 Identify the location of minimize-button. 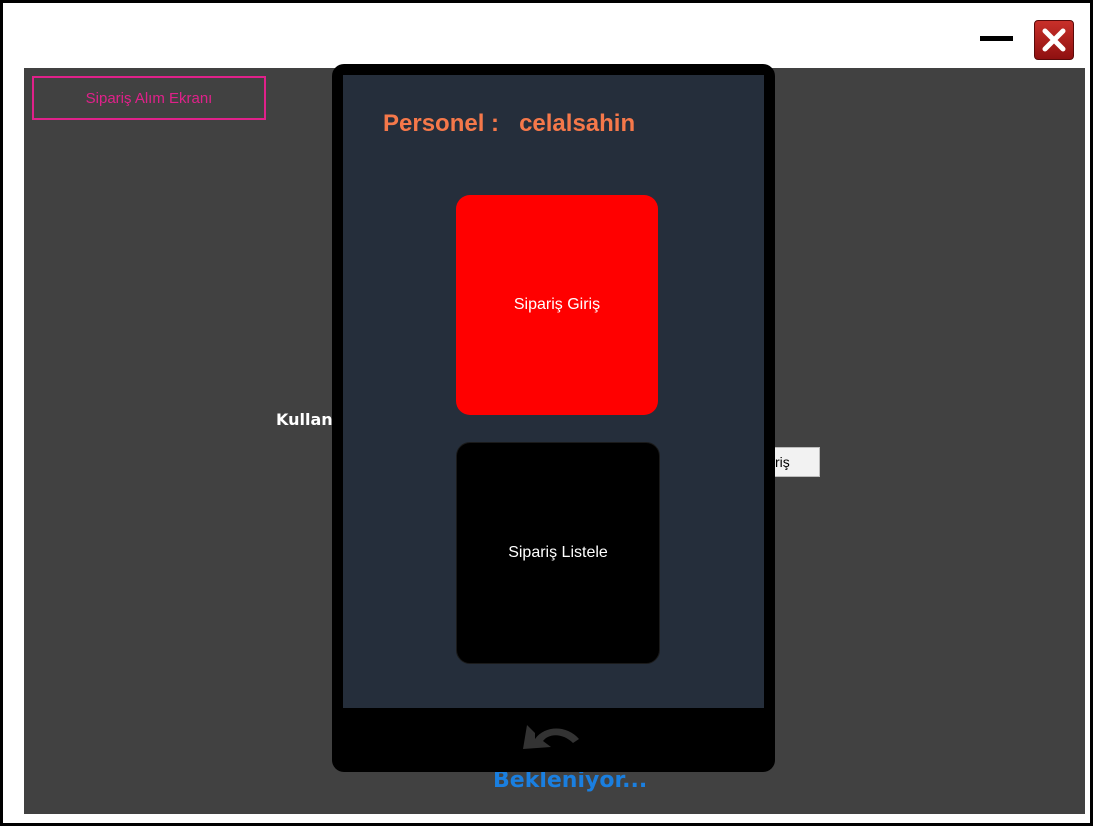
(998, 40).